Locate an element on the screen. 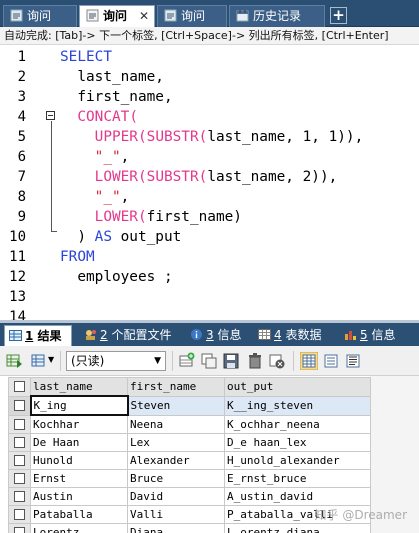 The width and height of the screenshot is (419, 533). table-cell: De Haan is located at coordinates (79, 442).